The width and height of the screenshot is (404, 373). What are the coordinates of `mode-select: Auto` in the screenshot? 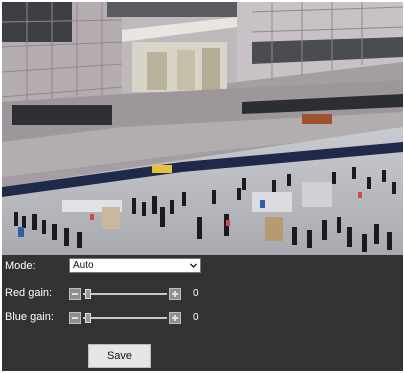 It's located at (135, 265).